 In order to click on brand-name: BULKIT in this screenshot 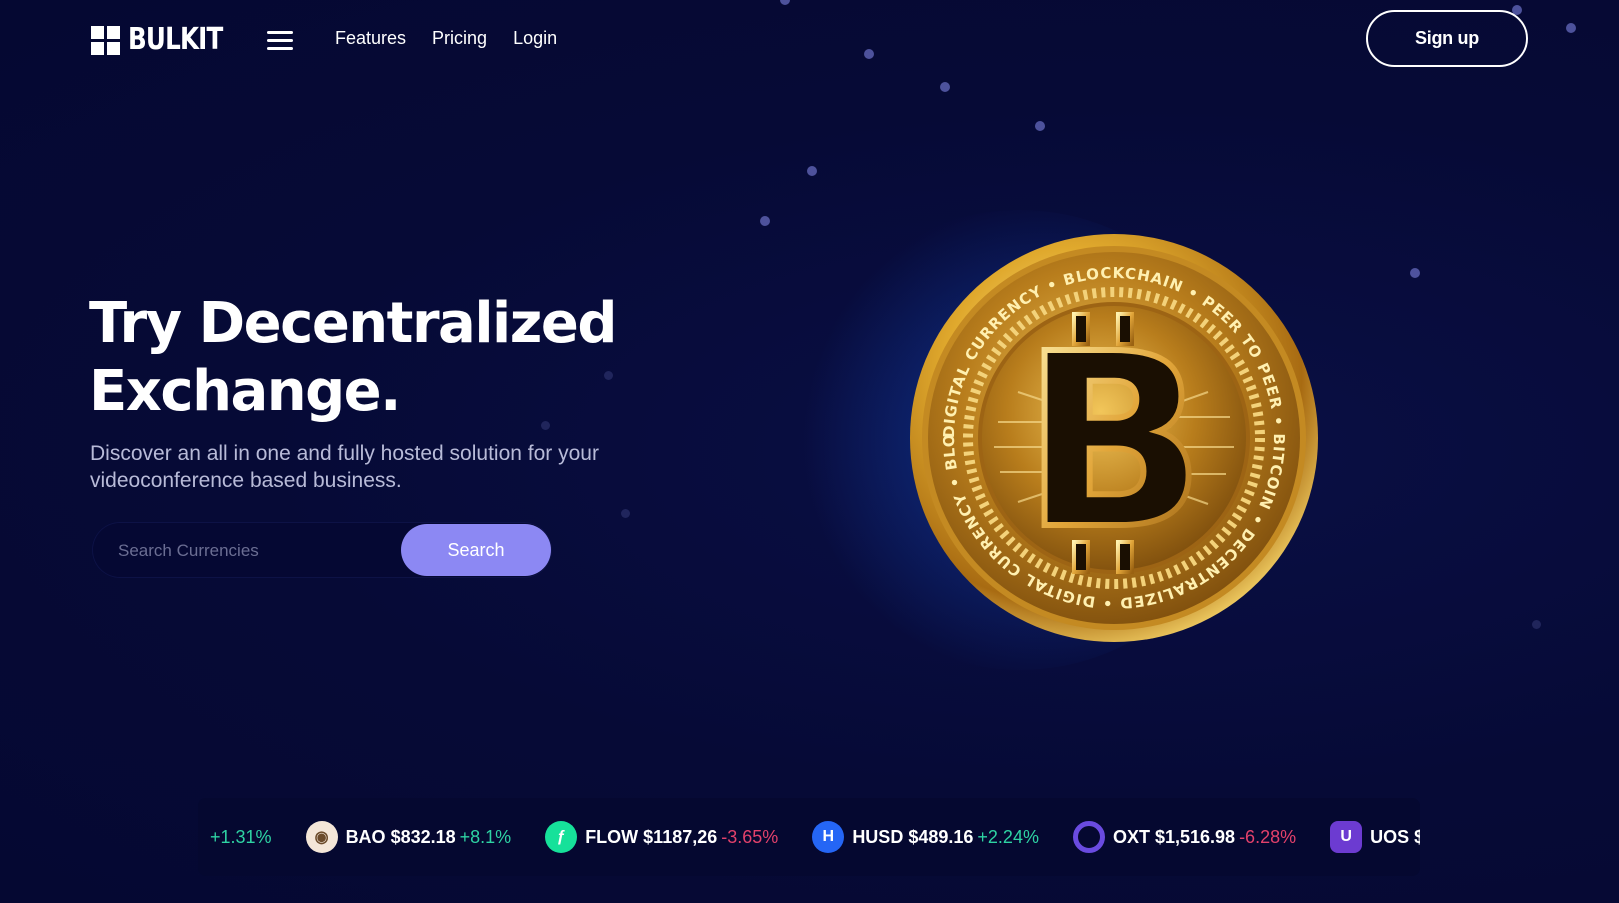, I will do `click(175, 39)`.